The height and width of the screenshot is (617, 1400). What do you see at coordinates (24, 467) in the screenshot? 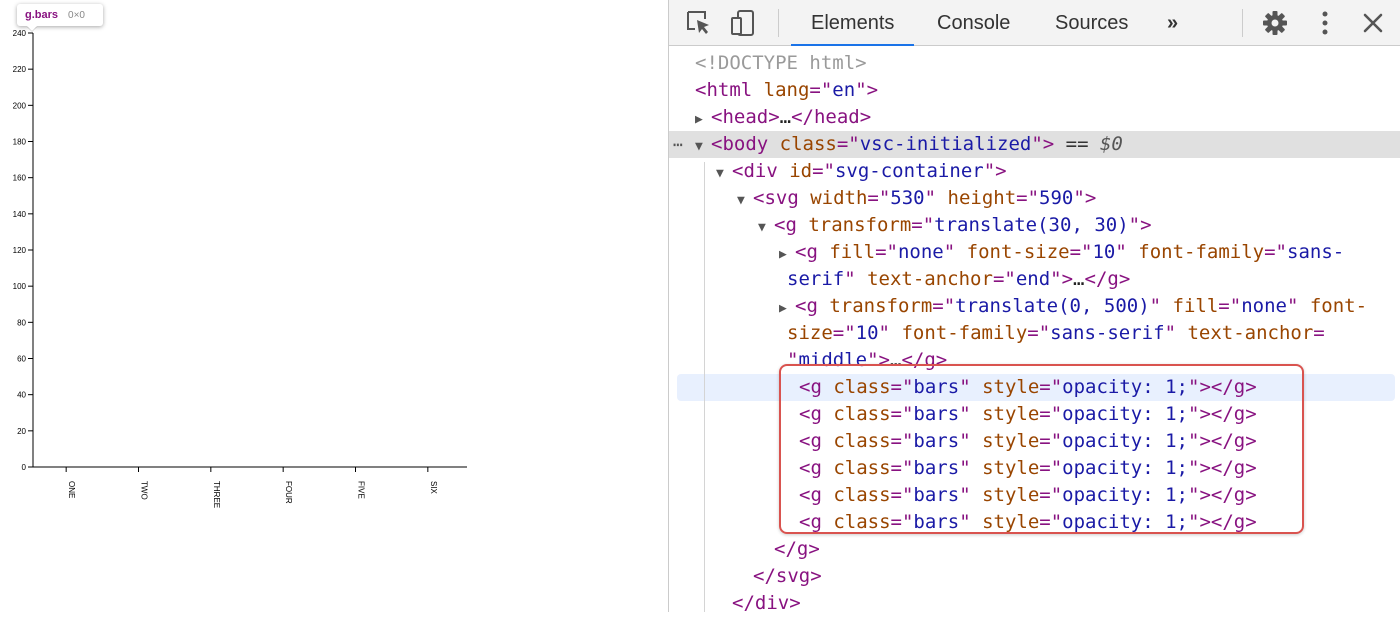
I see `y-tick-label: 0` at bounding box center [24, 467].